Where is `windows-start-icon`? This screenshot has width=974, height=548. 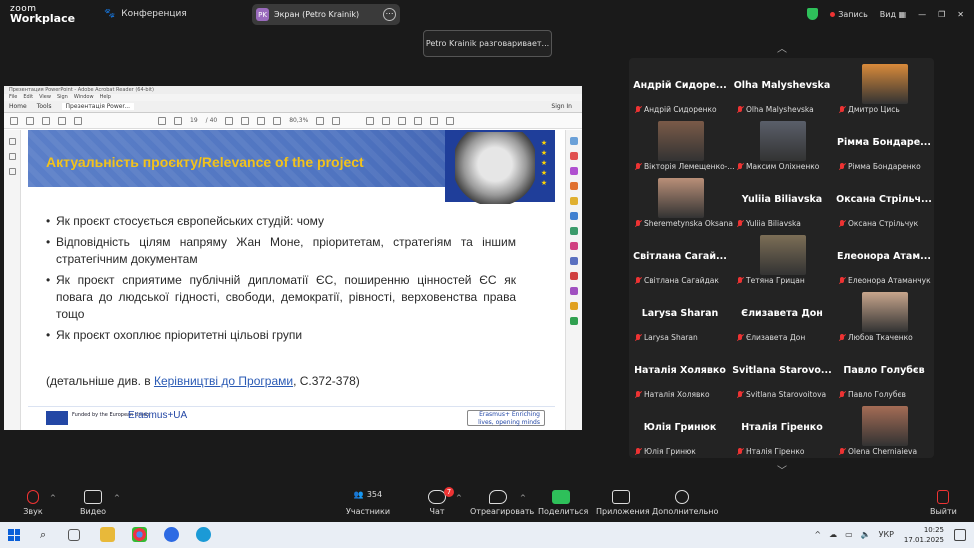 windows-start-icon is located at coordinates (14, 535).